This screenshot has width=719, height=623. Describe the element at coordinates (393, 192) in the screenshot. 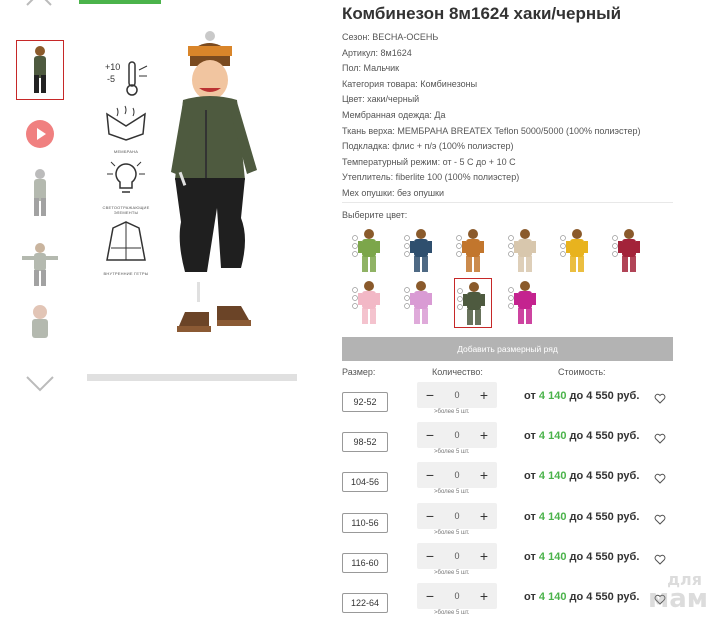

I see `property-fur-trim: Мех опушки: без опушки` at that location.